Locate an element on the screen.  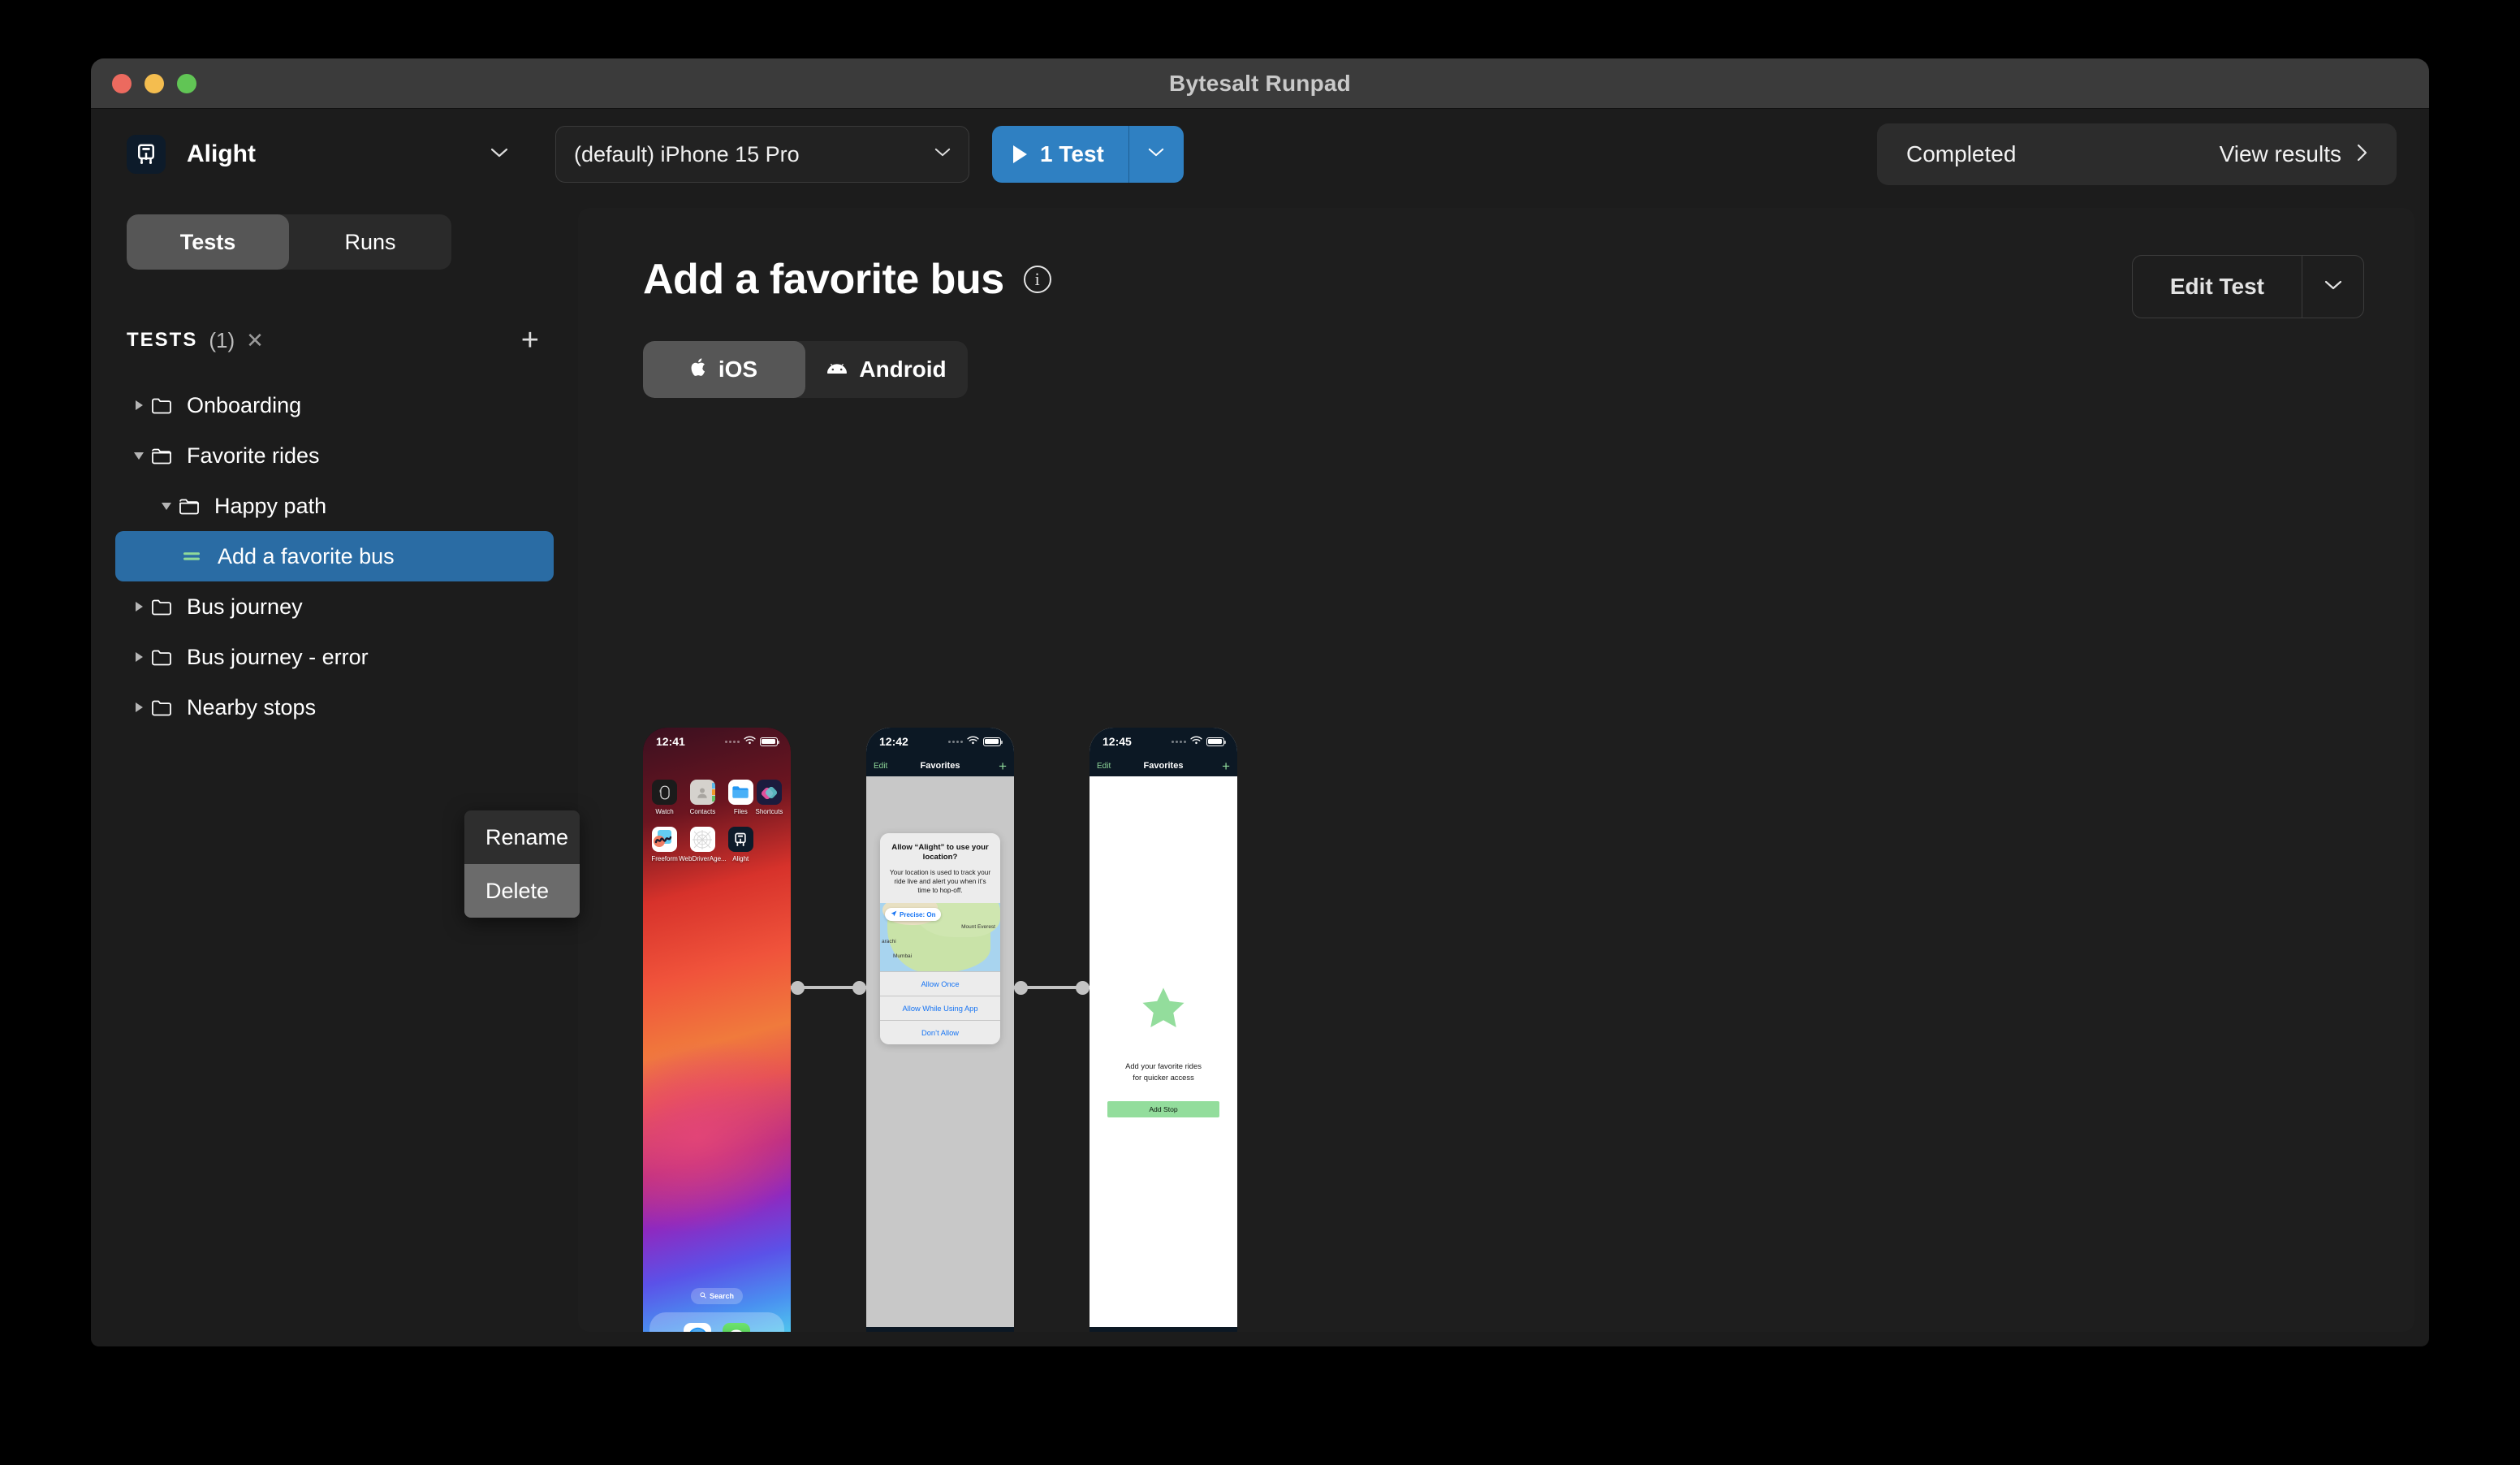
context-menu-item-rename: Rename is located at coordinates (522, 837).